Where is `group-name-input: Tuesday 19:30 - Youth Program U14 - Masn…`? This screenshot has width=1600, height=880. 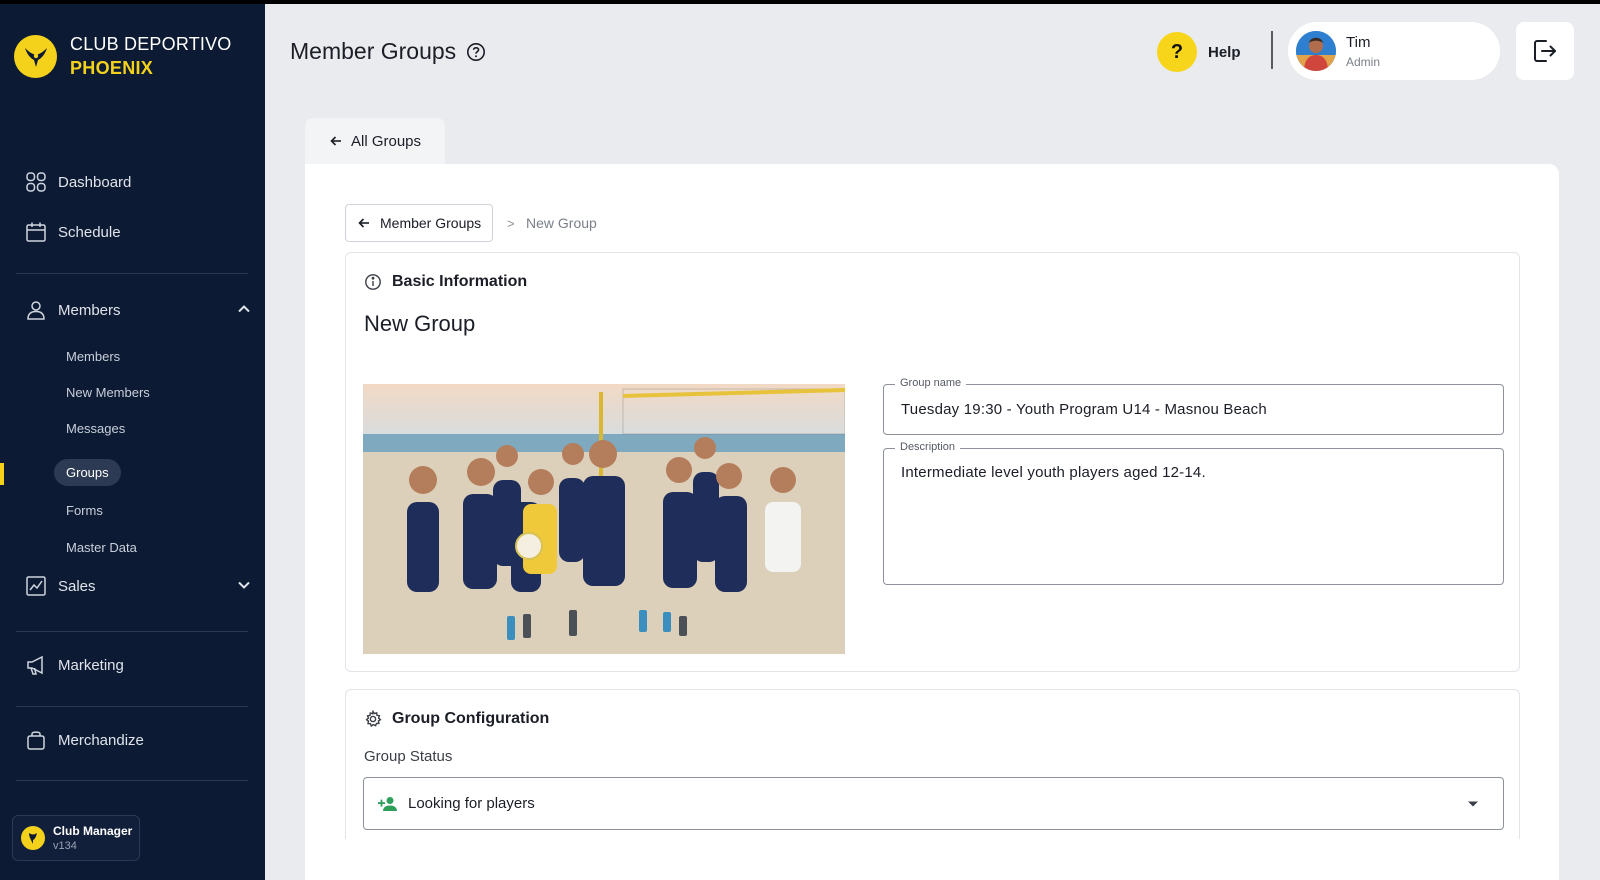
group-name-input: Tuesday 19:30 - Youth Program U14 - Masn… is located at coordinates (1084, 409).